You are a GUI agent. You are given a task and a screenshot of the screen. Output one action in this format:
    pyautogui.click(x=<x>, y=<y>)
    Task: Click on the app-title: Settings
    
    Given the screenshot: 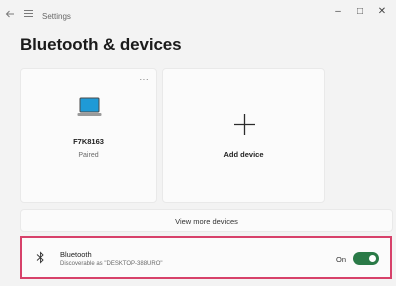 What is the action you would take?
    pyautogui.click(x=56, y=16)
    